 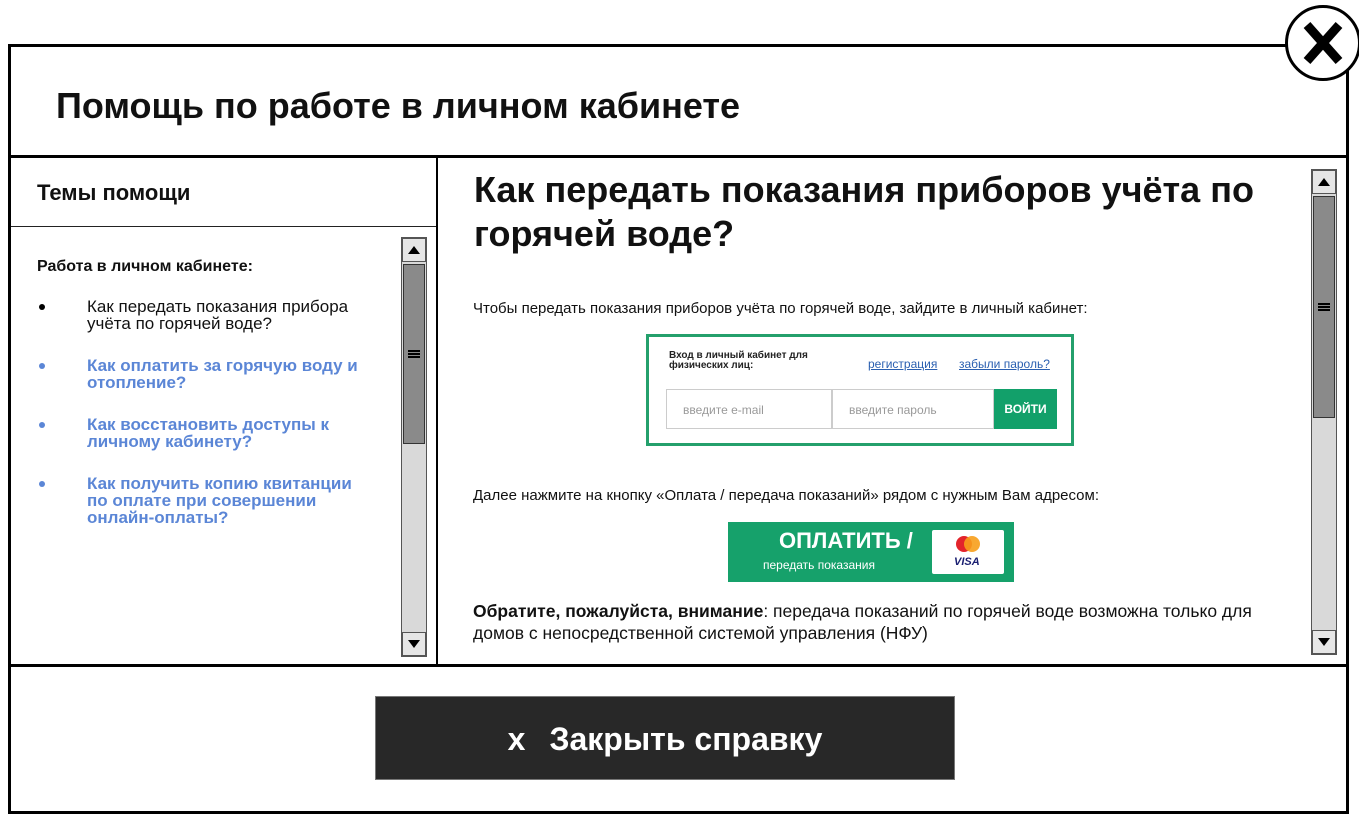 I want to click on topics-heading: Темы помощи, so click(x=114, y=192).